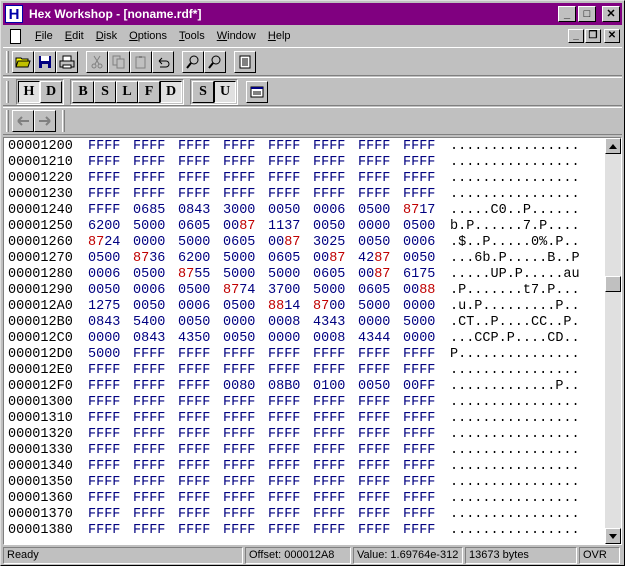 This screenshot has height=566, width=625. I want to click on menu-window: Window, so click(236, 36).